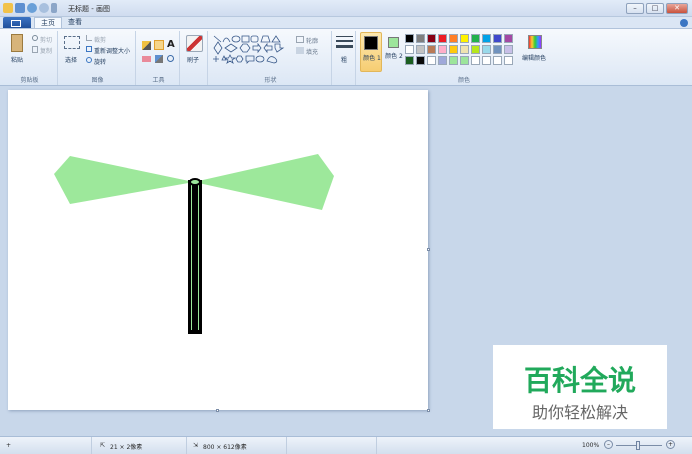  I want to click on customize-quick-access-icon, so click(54, 8).